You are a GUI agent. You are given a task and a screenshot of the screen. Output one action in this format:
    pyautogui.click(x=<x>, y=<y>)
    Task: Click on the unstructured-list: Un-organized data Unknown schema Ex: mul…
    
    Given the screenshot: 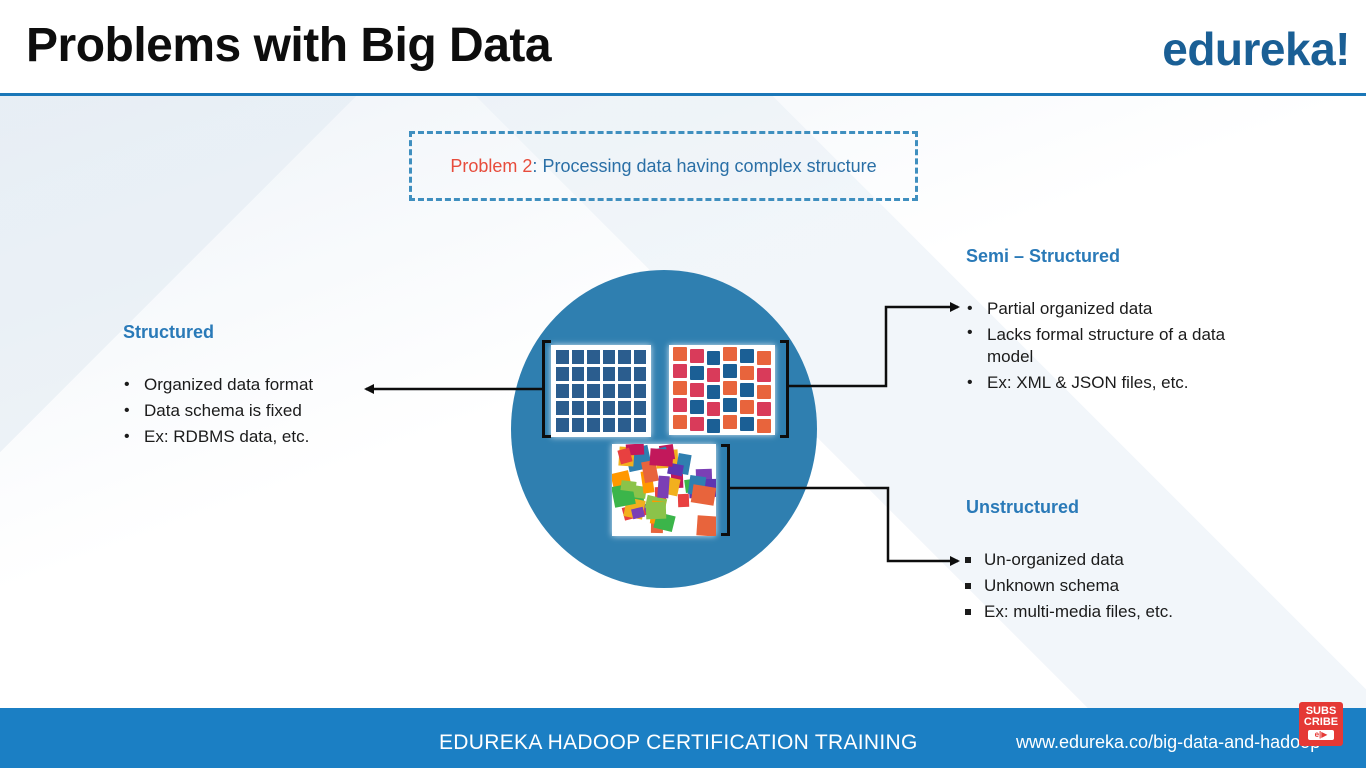 What is the action you would take?
    pyautogui.click(x=1112, y=586)
    